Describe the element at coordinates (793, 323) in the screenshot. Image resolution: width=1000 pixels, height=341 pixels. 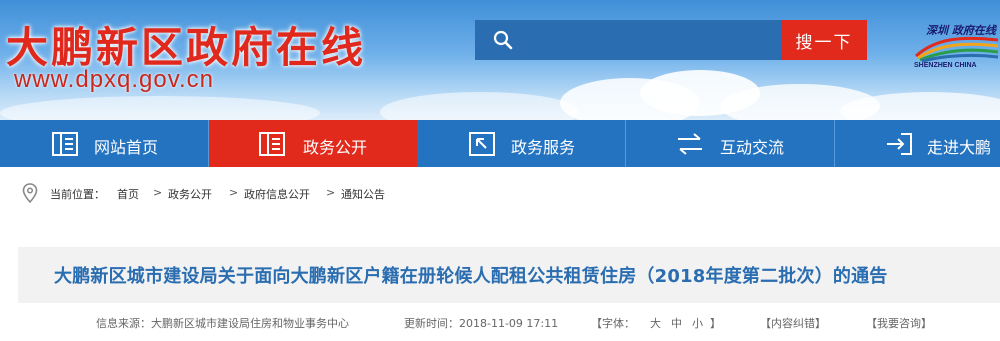
I see `content-correction-link: 【内容纠错】` at that location.